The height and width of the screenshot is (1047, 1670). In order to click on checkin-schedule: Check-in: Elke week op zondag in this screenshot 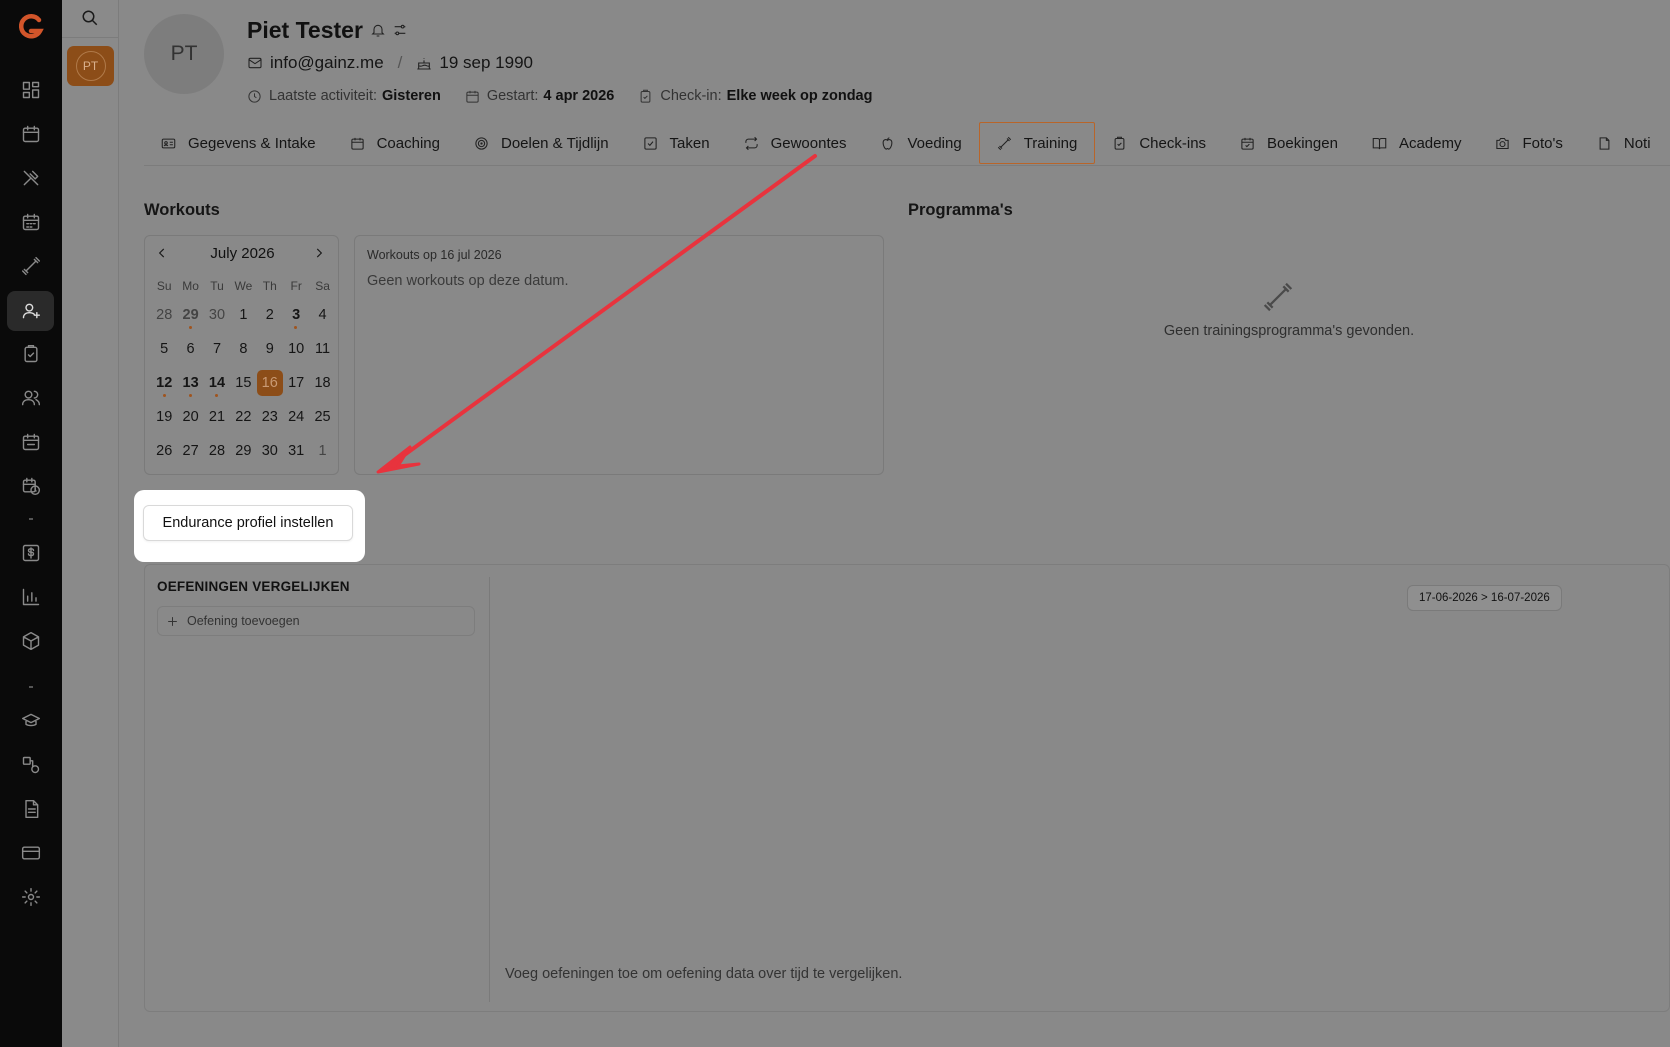, I will do `click(755, 96)`.